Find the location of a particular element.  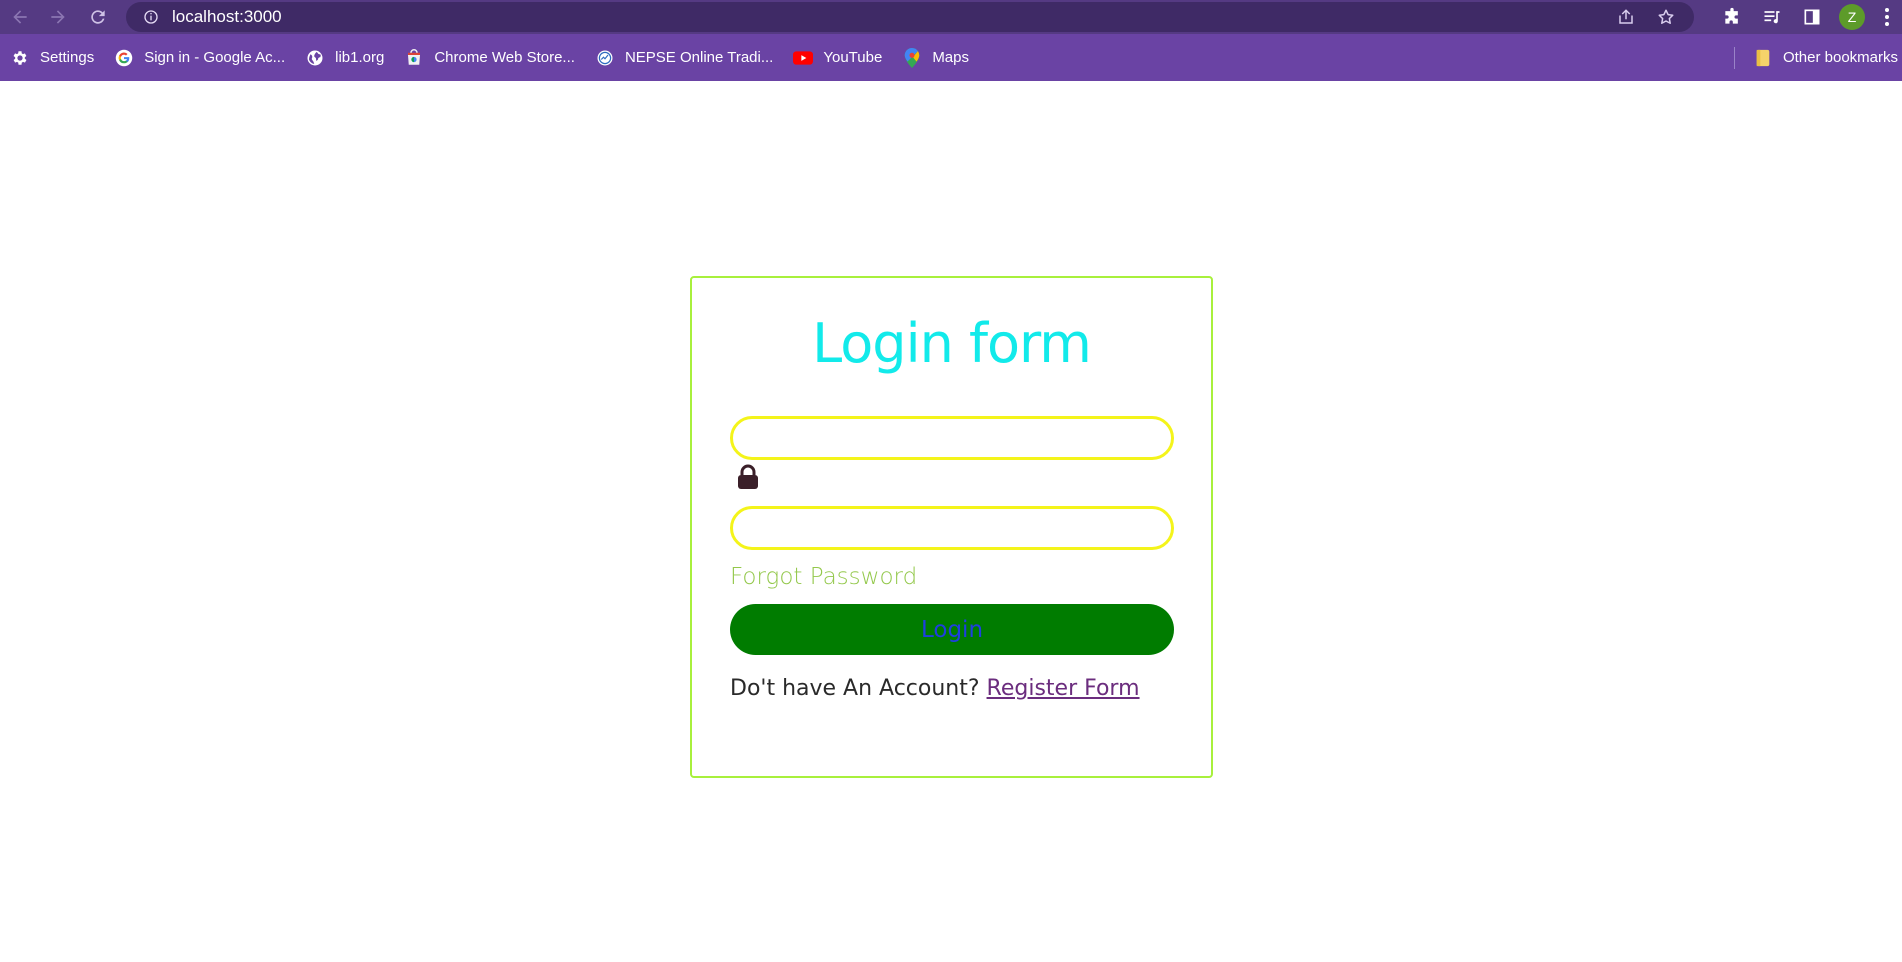

forward-arrow-icon is located at coordinates (58, 17).